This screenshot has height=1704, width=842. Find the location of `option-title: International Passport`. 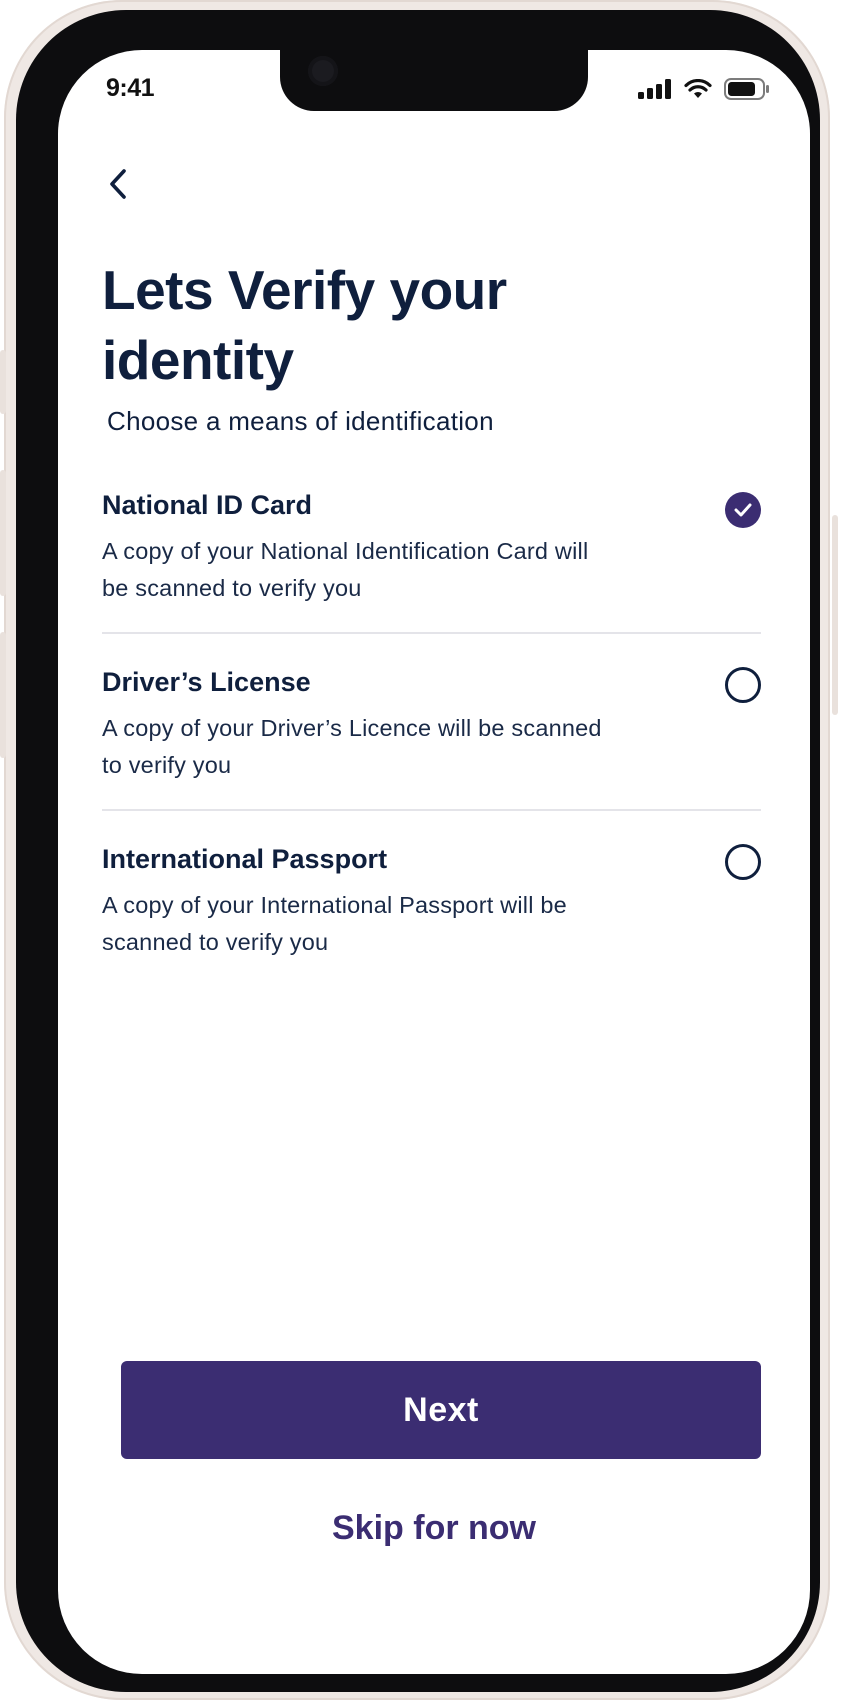

option-title: International Passport is located at coordinates (245, 859).